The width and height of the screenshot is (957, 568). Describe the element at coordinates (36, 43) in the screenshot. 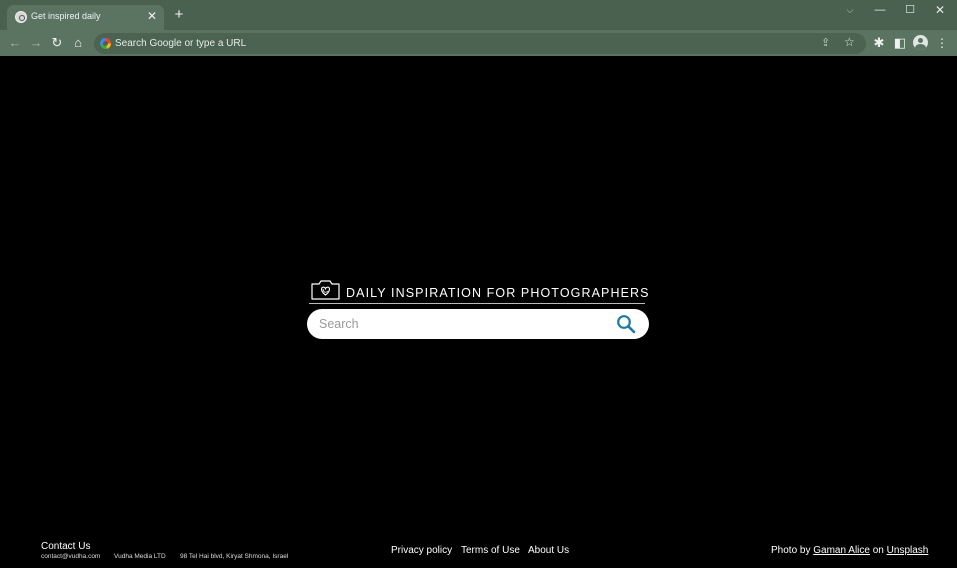

I see `forward-arrow-icon: →` at that location.